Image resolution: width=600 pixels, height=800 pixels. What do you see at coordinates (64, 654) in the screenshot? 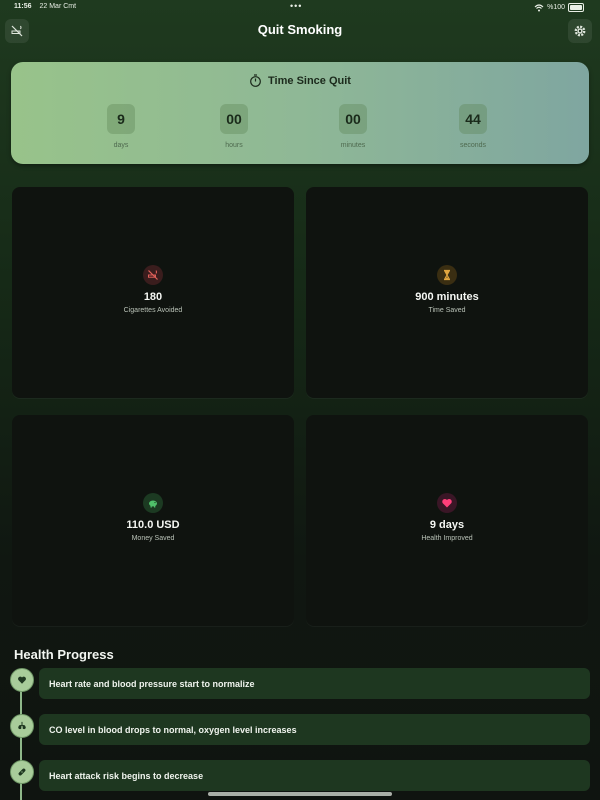
I see `health-progress-title: Health Progress` at bounding box center [64, 654].